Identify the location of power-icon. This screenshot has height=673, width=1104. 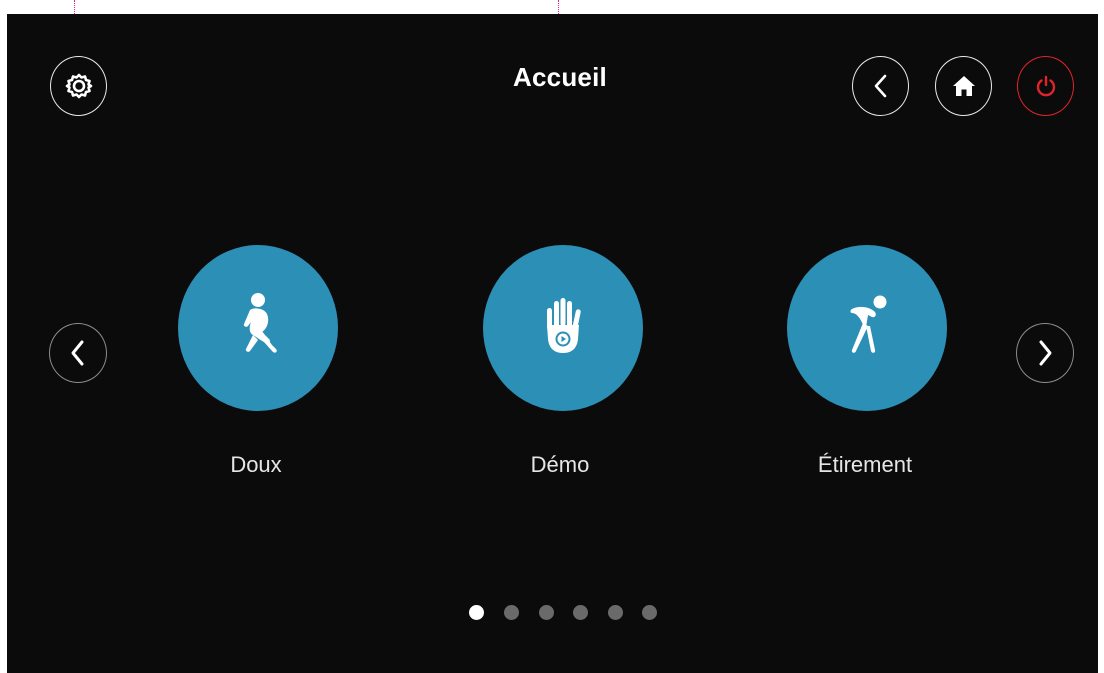
(1046, 86).